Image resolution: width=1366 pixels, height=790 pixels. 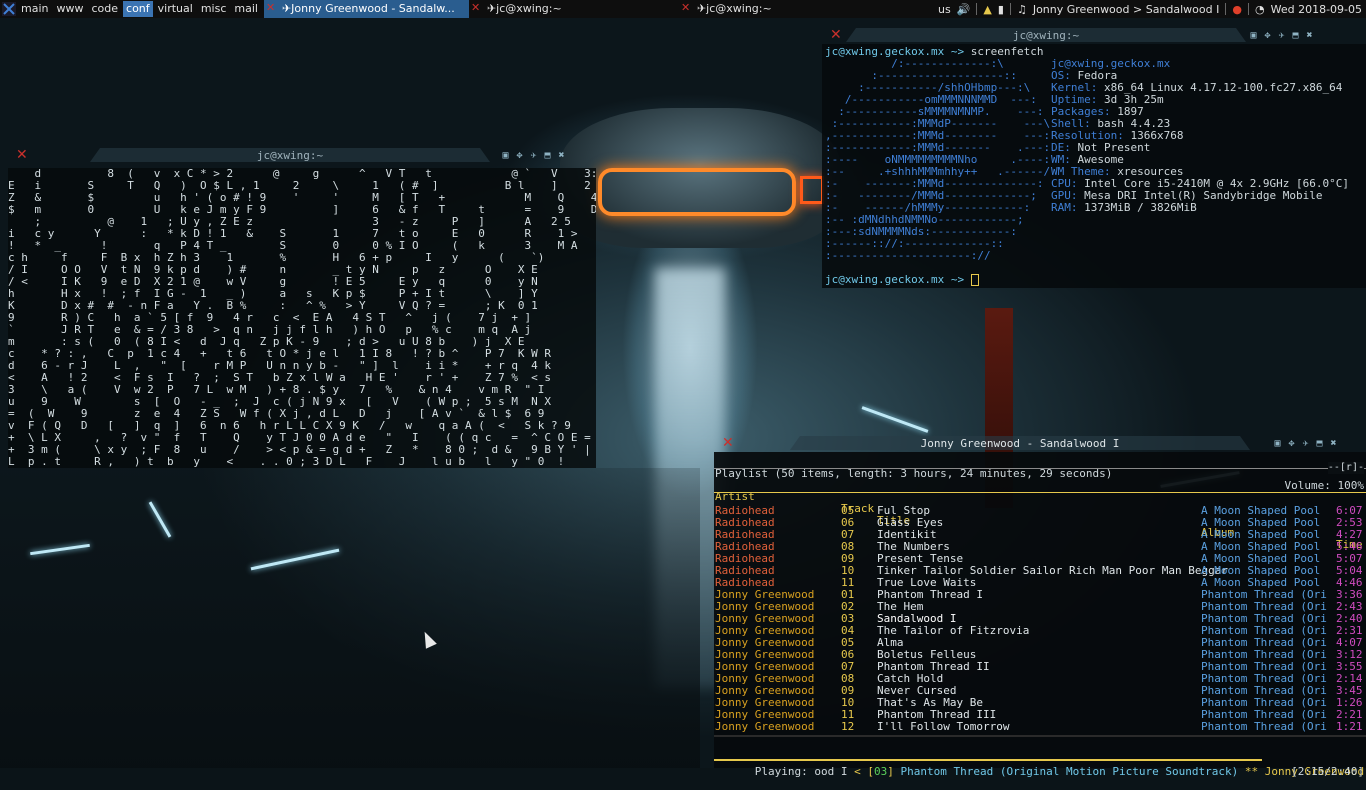 I want to click on music-note-icon: ♫, so click(x=1021, y=9).